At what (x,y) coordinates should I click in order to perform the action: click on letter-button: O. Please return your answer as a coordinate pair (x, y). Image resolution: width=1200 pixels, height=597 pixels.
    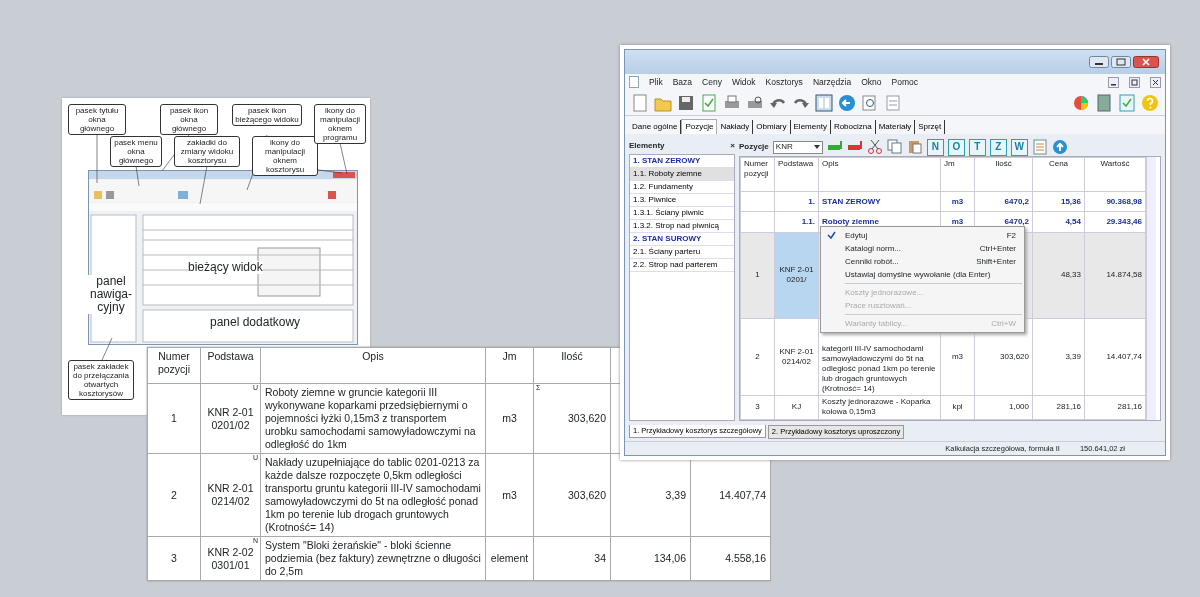
    Looking at the image, I should click on (956, 147).